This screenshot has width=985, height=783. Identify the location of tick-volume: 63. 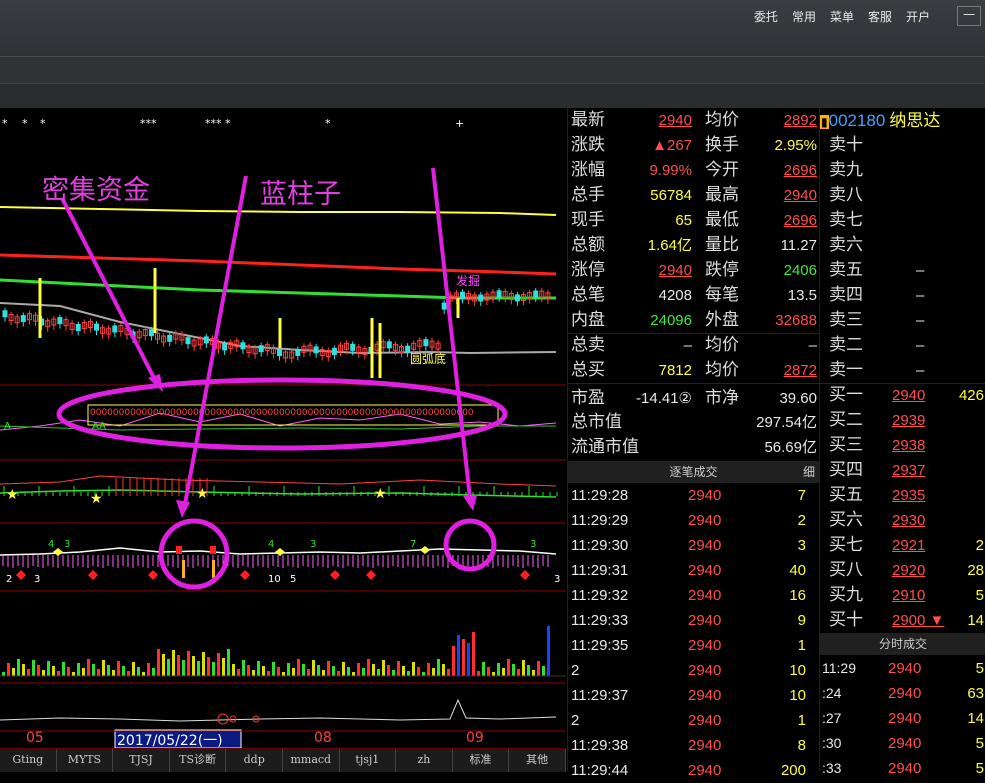
(975, 693).